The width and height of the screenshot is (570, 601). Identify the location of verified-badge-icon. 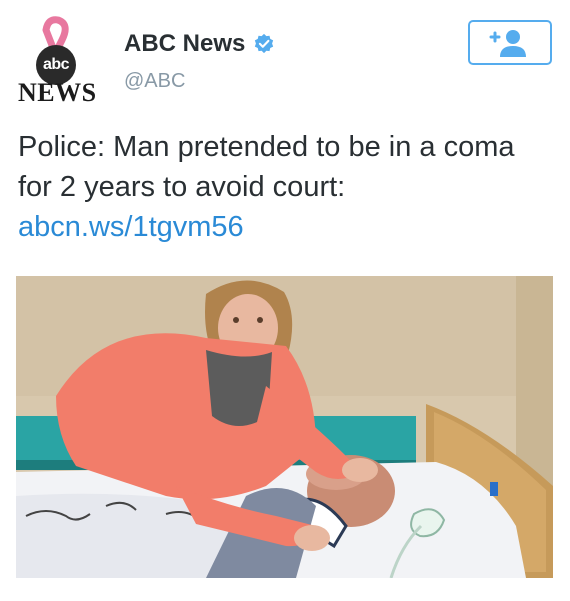
(264, 43).